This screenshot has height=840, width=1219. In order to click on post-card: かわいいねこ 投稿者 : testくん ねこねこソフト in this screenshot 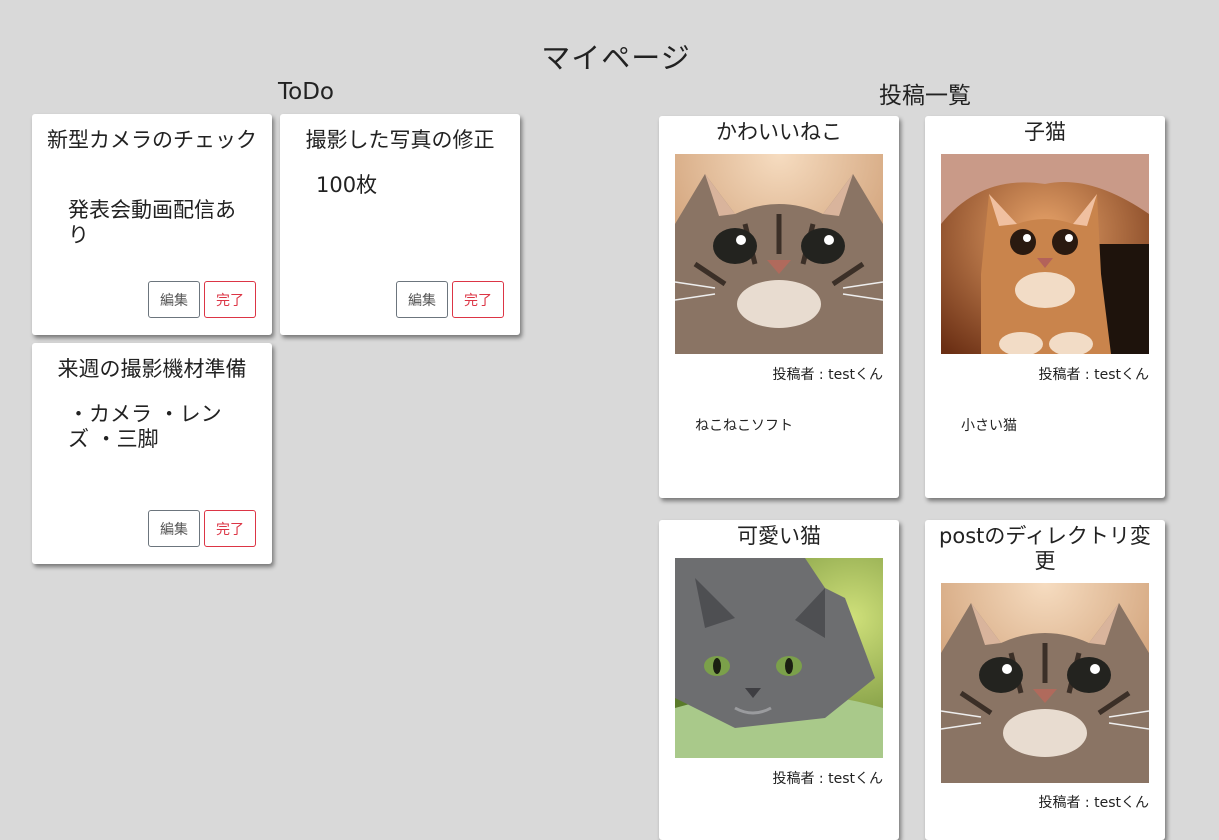, I will do `click(779, 307)`.